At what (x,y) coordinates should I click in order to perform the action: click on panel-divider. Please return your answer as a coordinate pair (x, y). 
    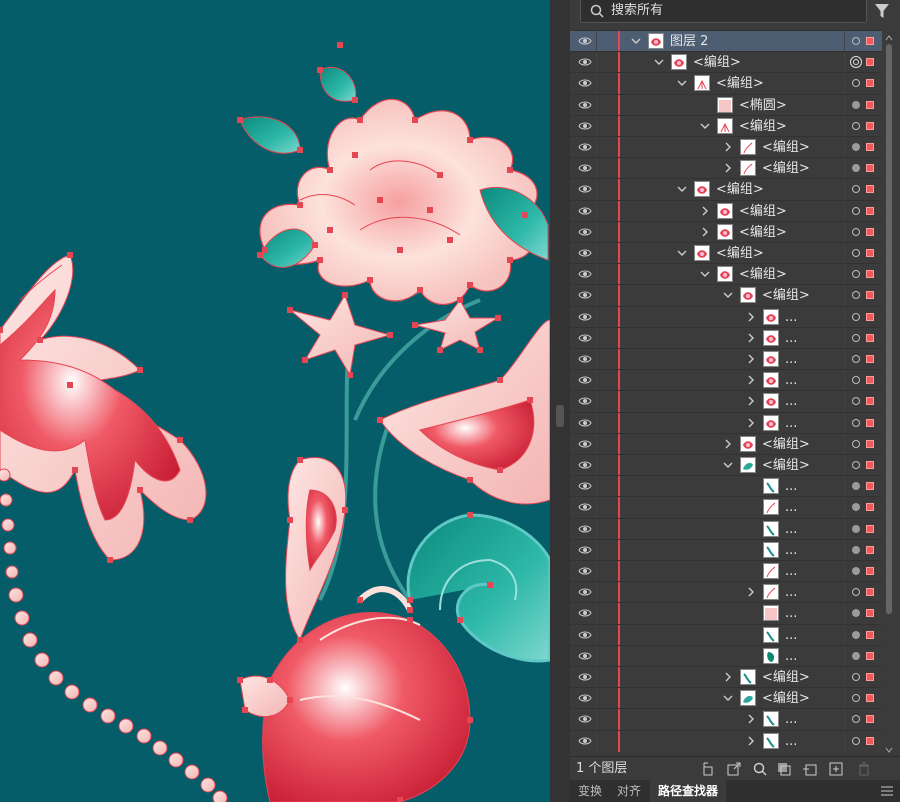
    Looking at the image, I should click on (560, 401).